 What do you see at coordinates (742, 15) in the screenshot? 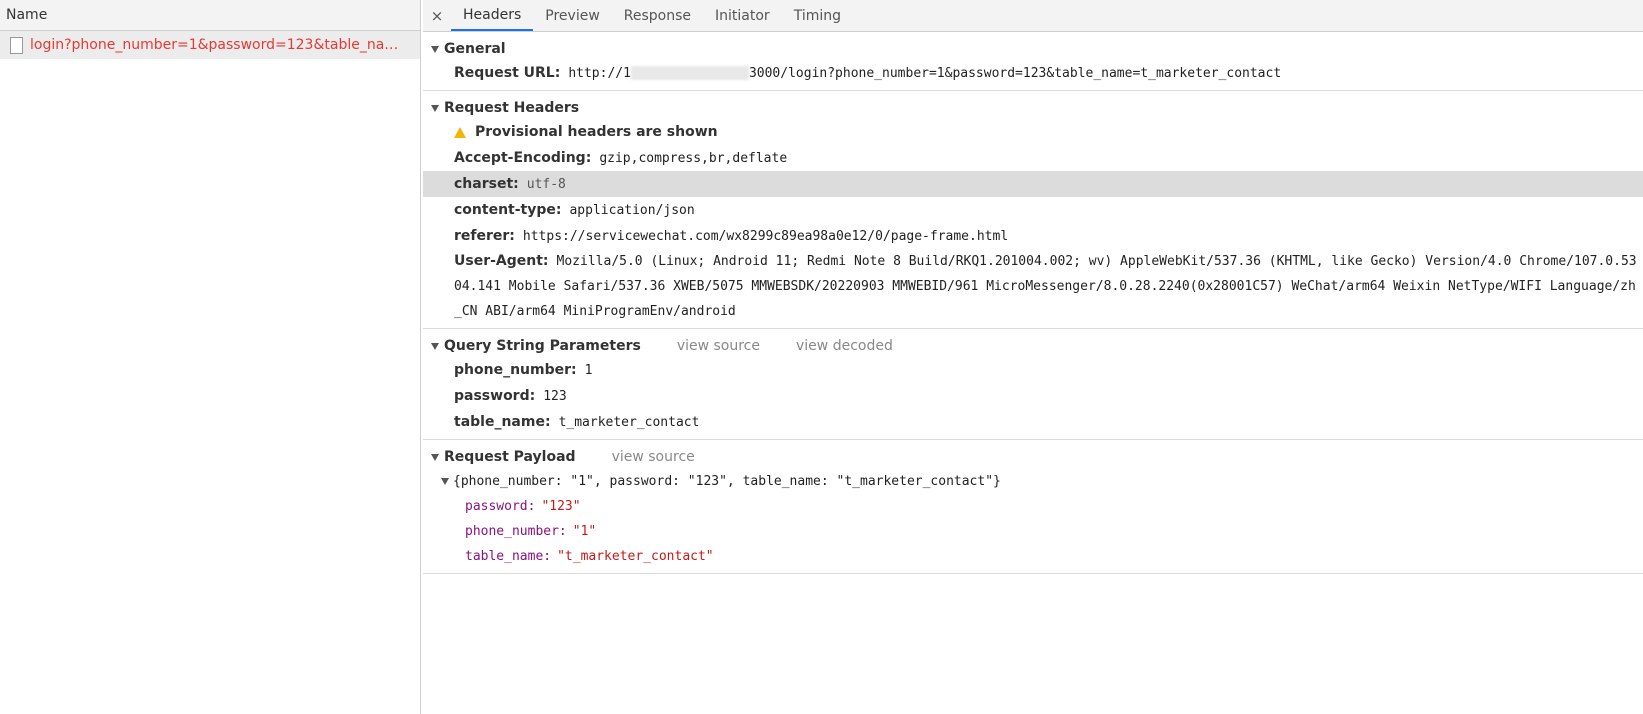
I see `tab-initiator: Initiator` at bounding box center [742, 15].